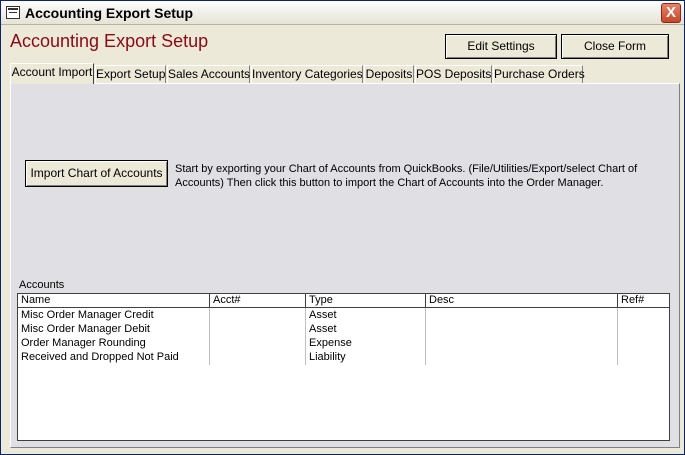 Image resolution: width=685 pixels, height=455 pixels. I want to click on accounts-label: Accounts, so click(42, 285).